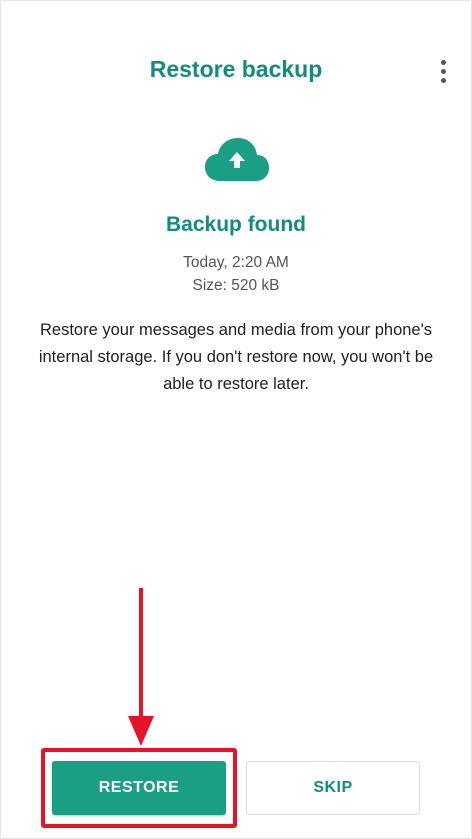 The height and width of the screenshot is (839, 472). What do you see at coordinates (141, 667) in the screenshot?
I see `red-arrow-annotation` at bounding box center [141, 667].